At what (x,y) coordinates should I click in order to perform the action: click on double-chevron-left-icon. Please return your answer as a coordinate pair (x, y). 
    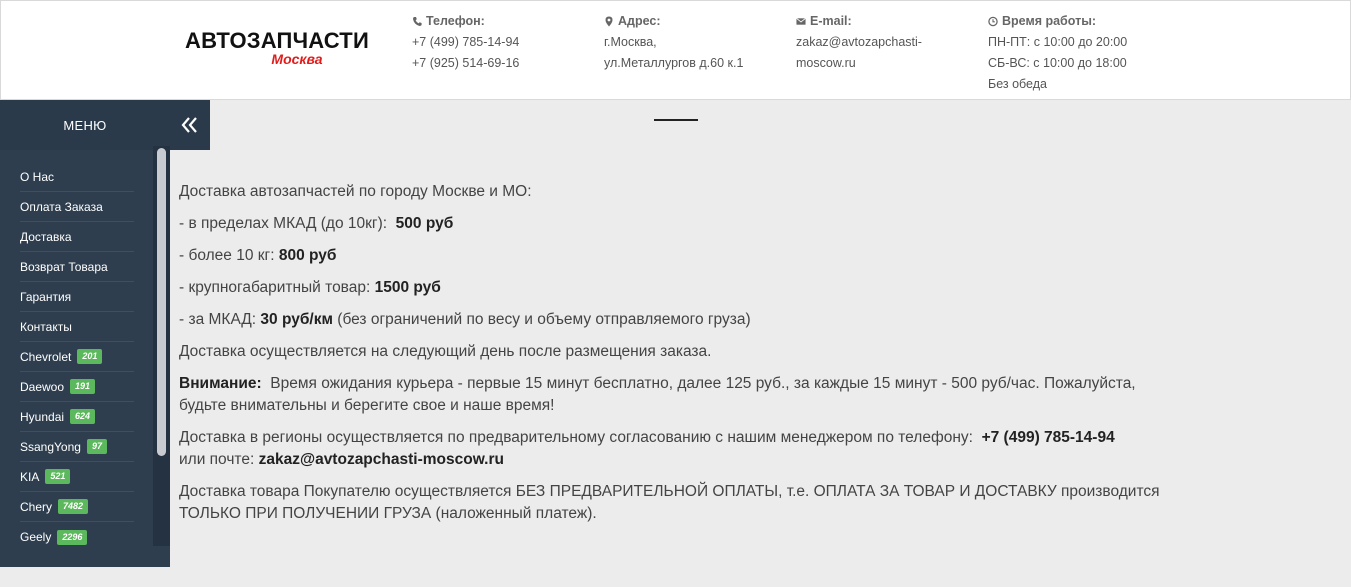
    Looking at the image, I should click on (189, 125).